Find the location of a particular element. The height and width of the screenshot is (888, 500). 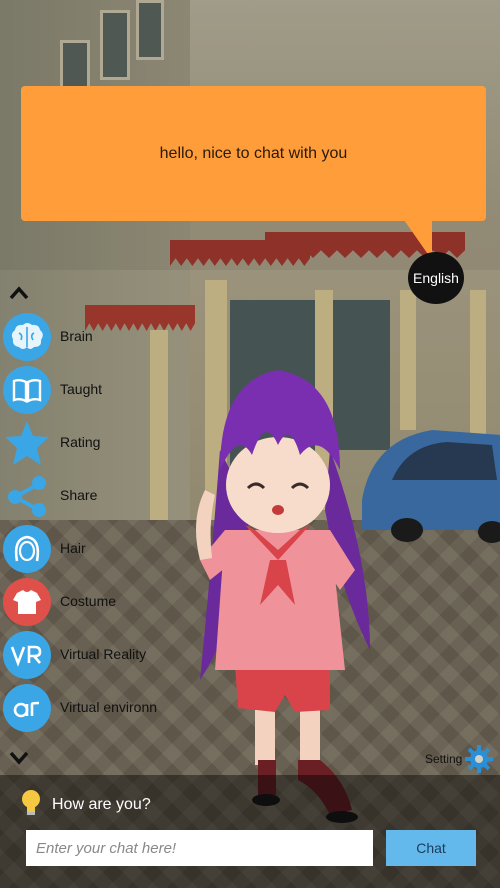

sidebar-item-virtual-reality: Virtual Reality is located at coordinates (100, 656).